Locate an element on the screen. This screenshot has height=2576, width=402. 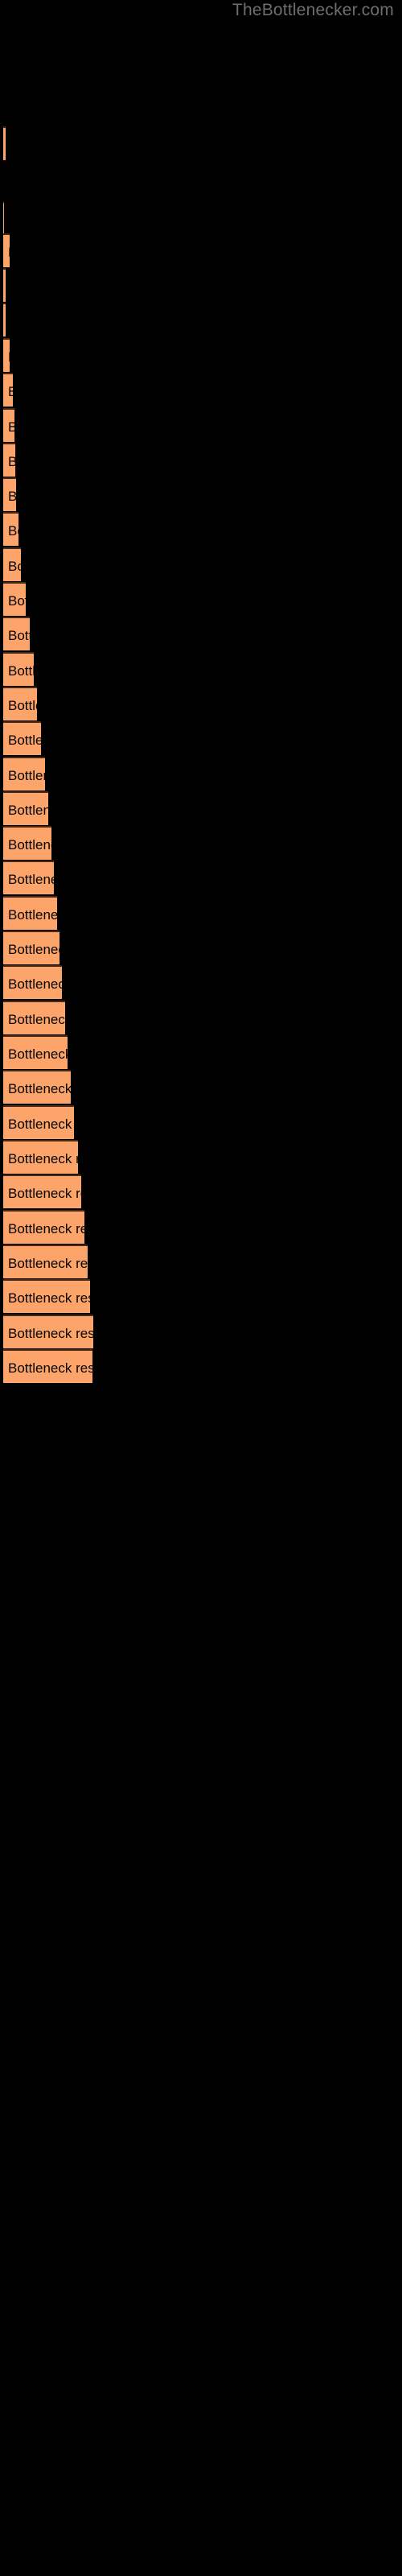
bar-10: Bottleneck result is located at coordinates (9, 494).